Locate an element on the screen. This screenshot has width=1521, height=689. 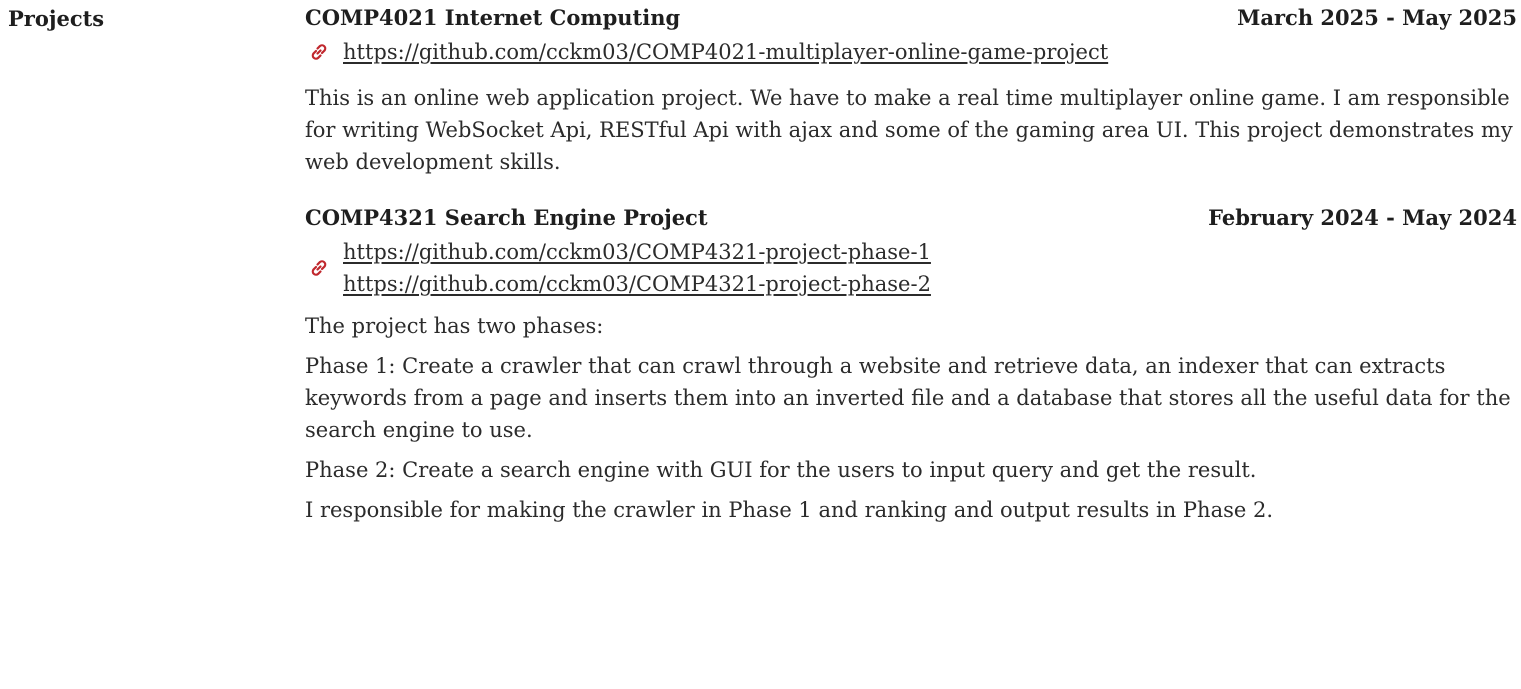
section-label-projects: Projects is located at coordinates (56, 18).